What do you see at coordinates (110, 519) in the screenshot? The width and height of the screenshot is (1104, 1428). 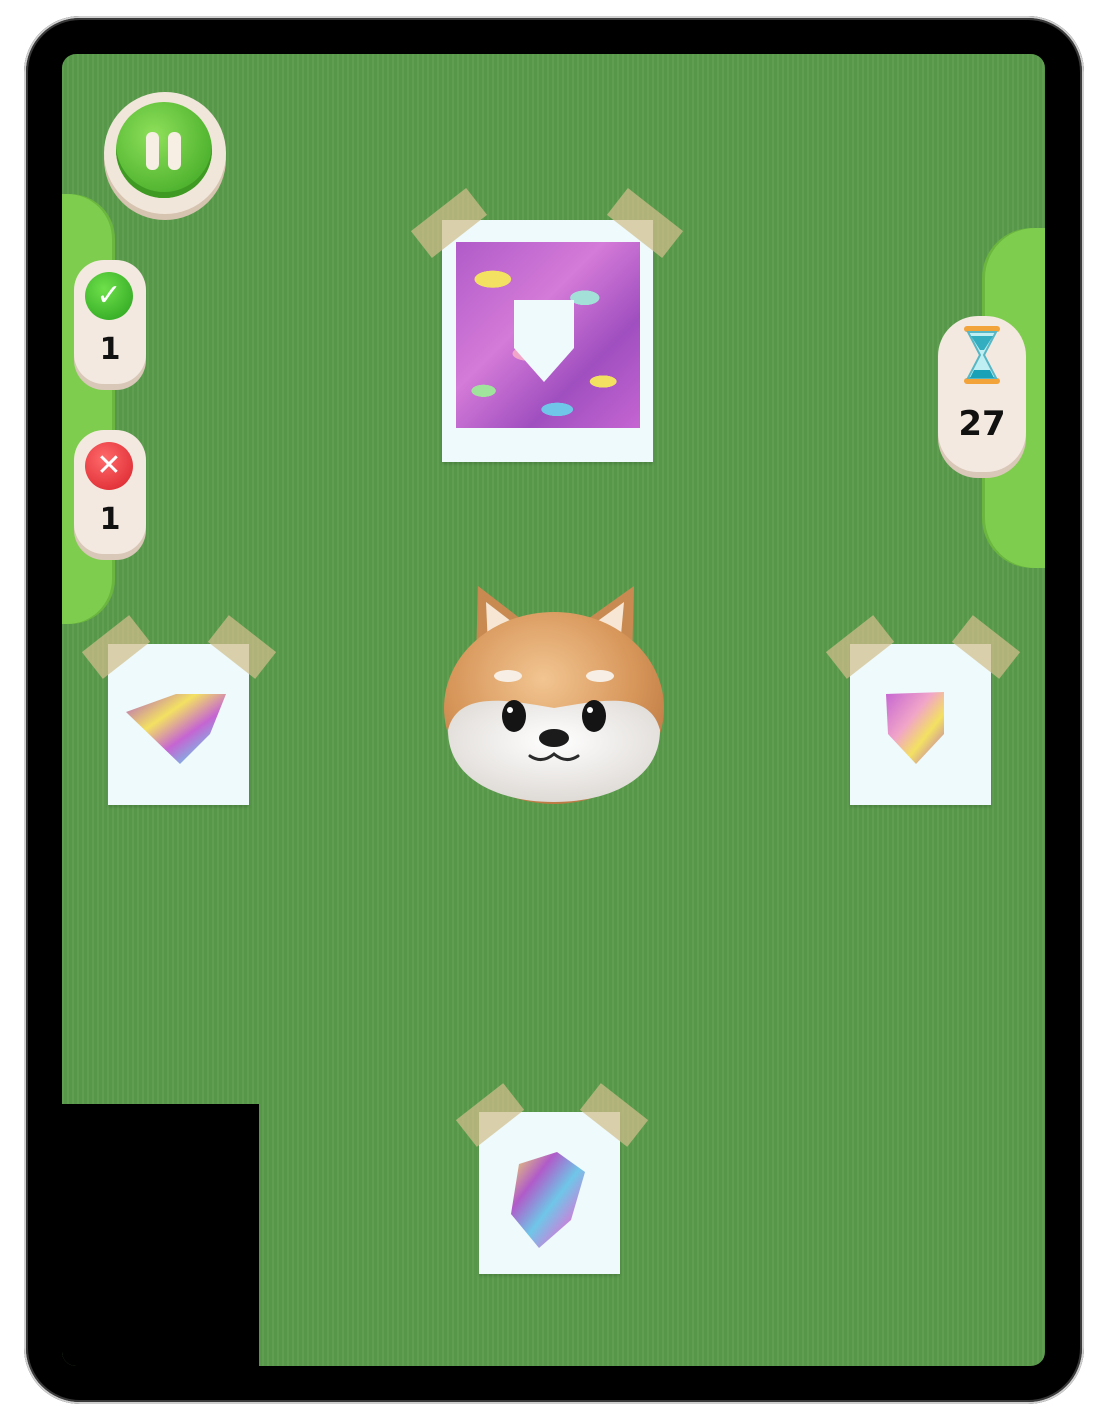 I see `wrong-count: 1` at bounding box center [110, 519].